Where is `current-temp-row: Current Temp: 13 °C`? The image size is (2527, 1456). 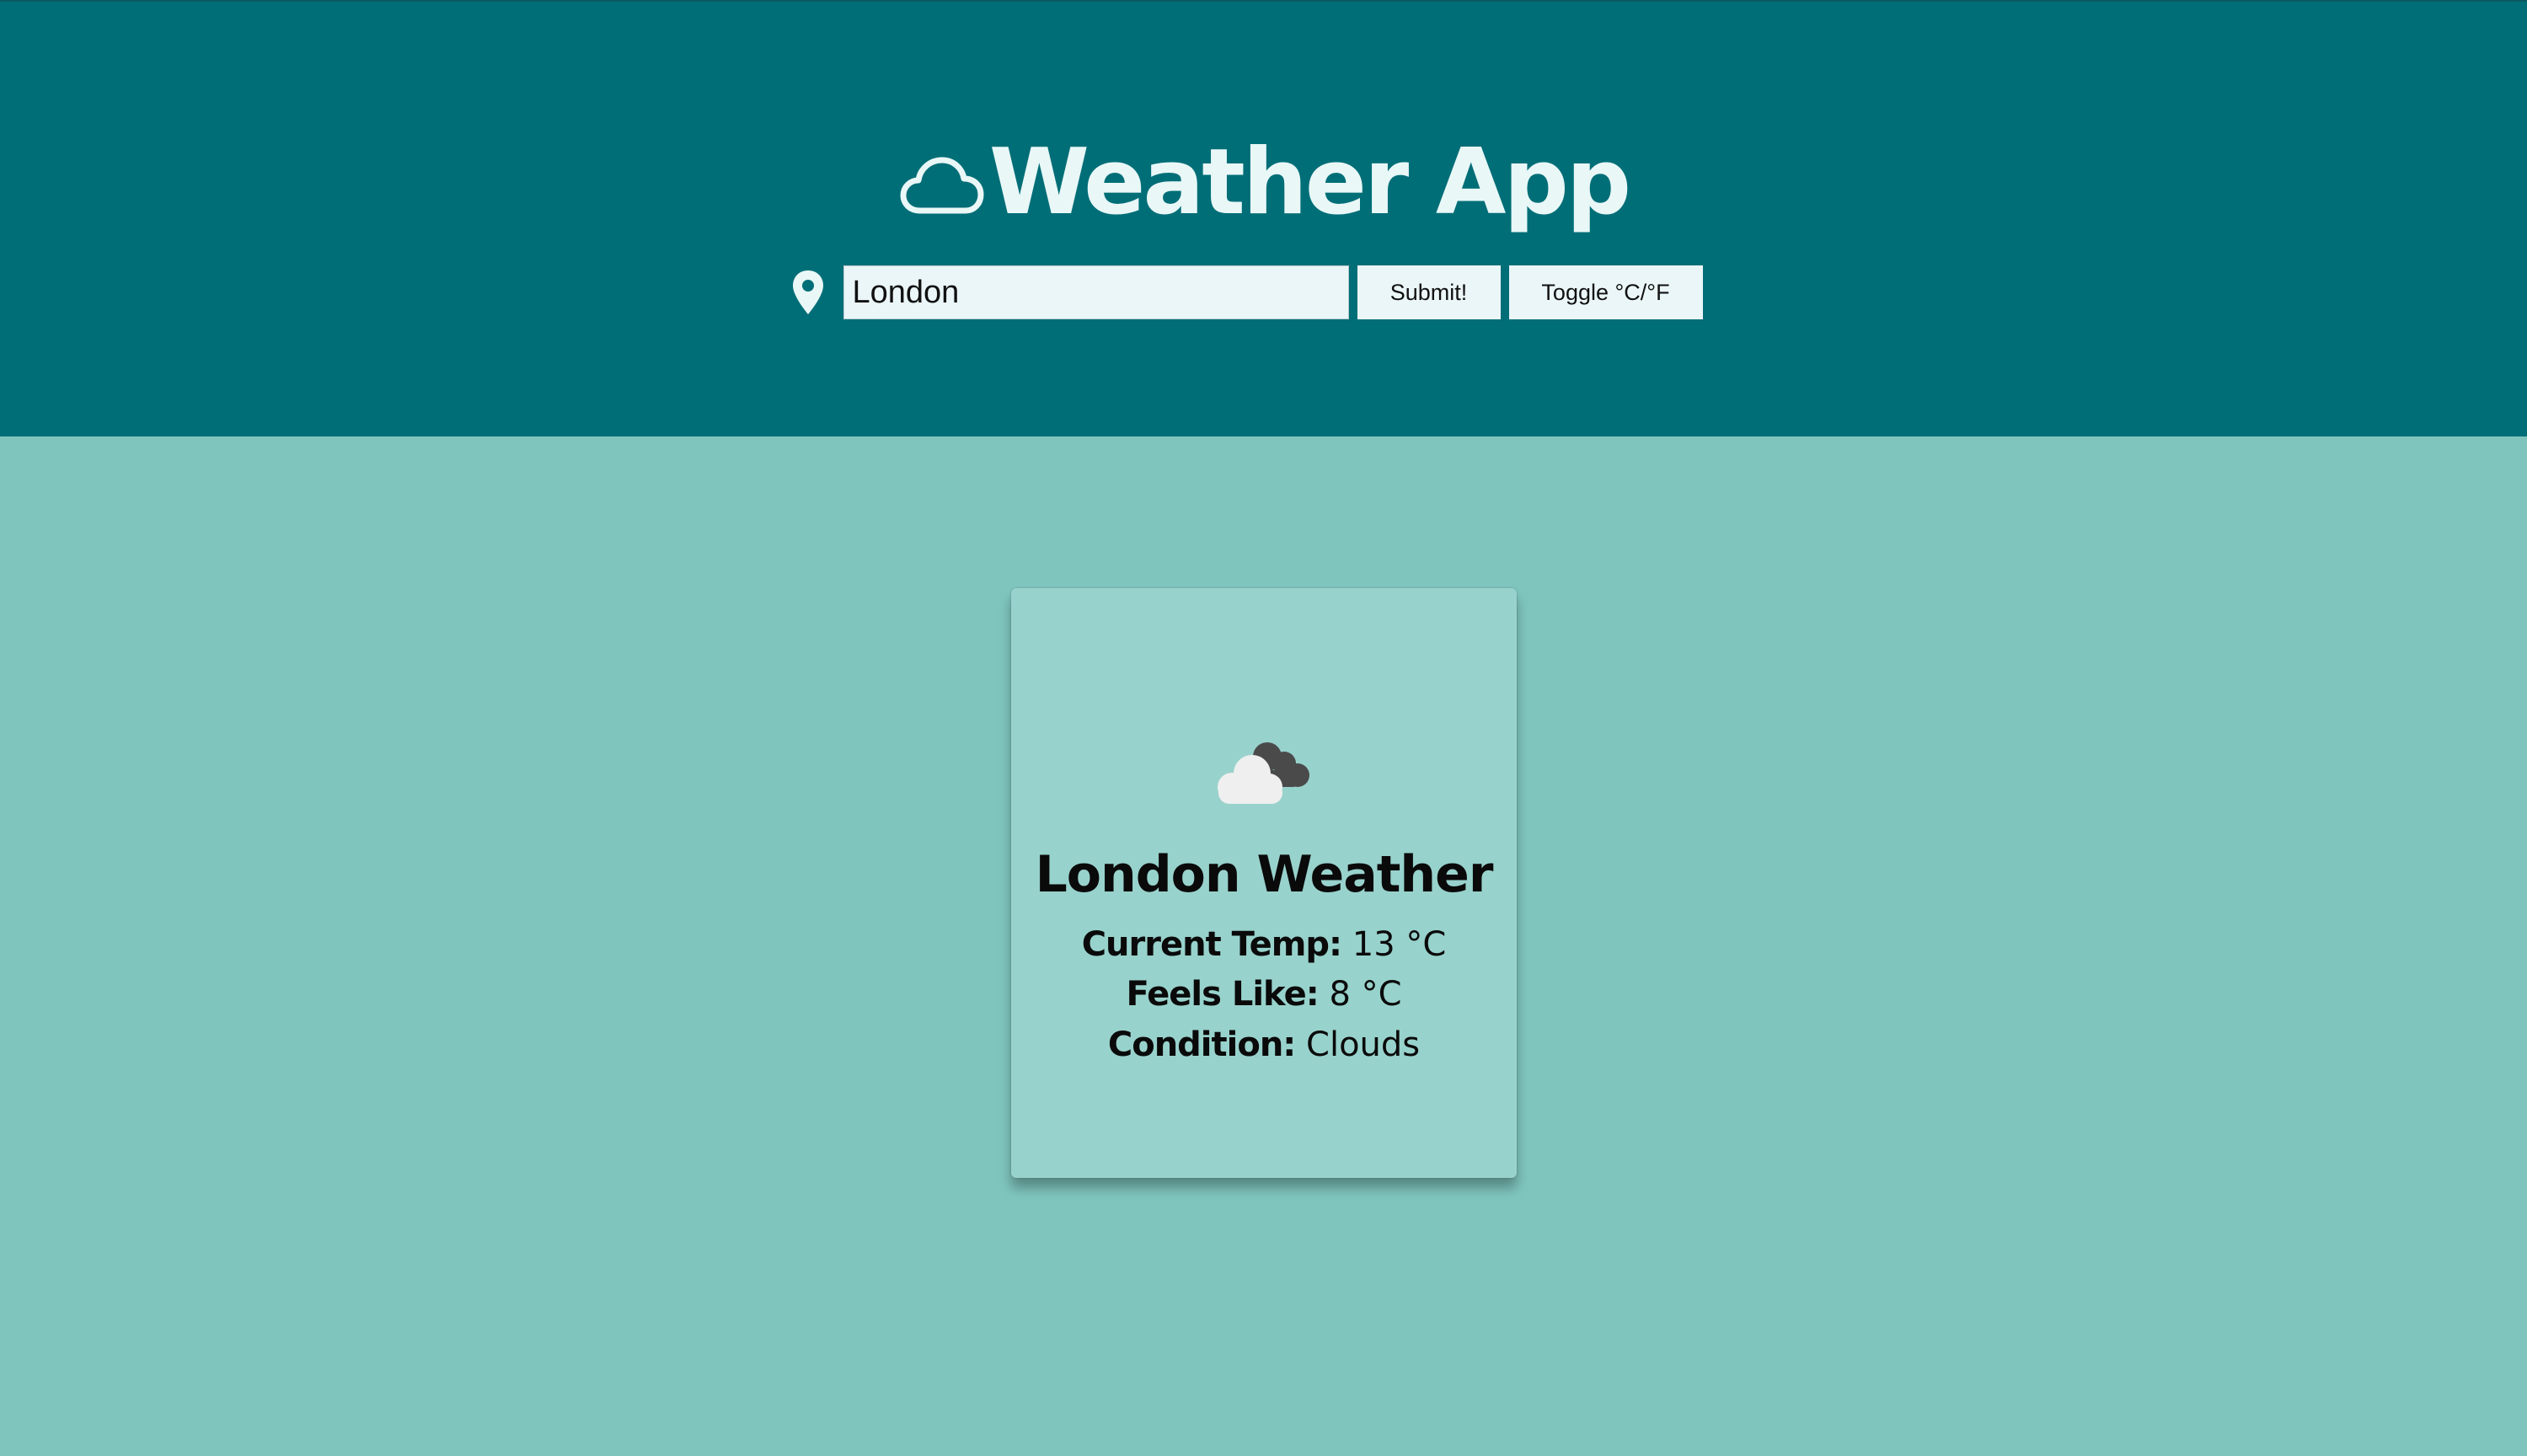
current-temp-row: Current Temp: 13 °C is located at coordinates (1264, 944).